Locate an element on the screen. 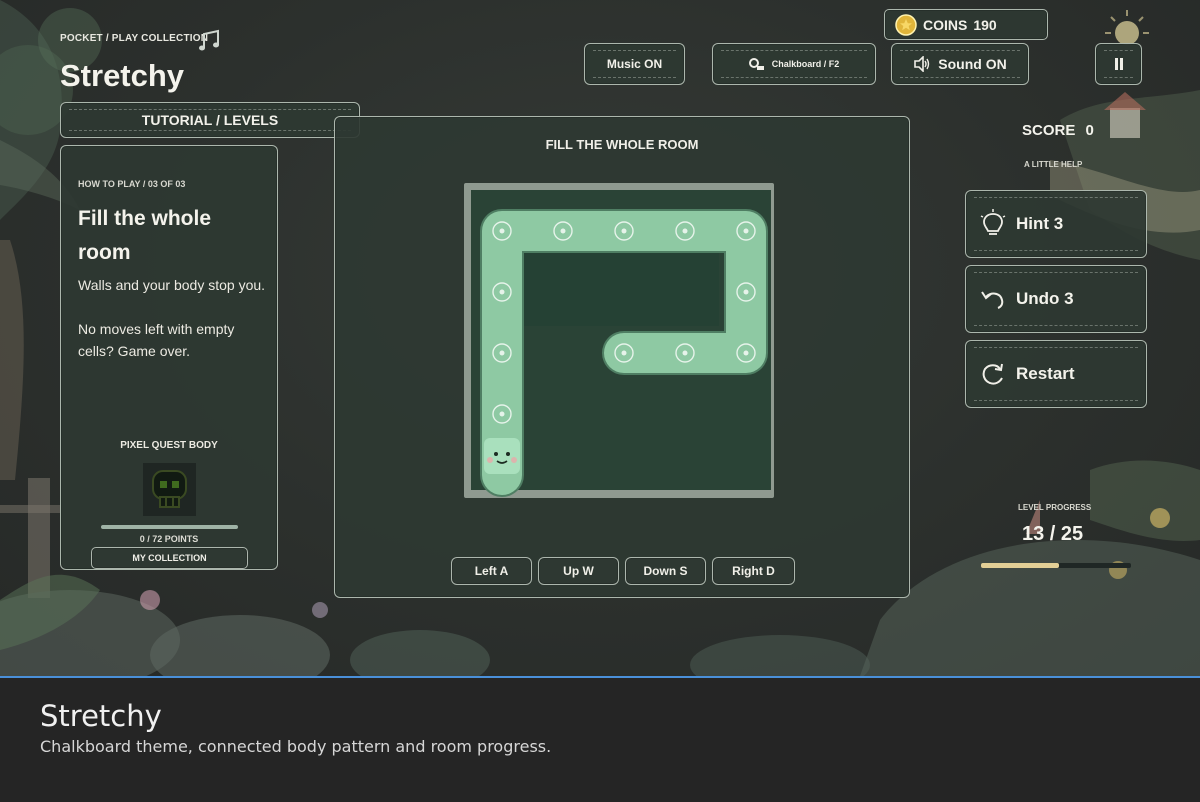 The height and width of the screenshot is (802, 1200). coins-counter: COINS 190 is located at coordinates (966, 24).